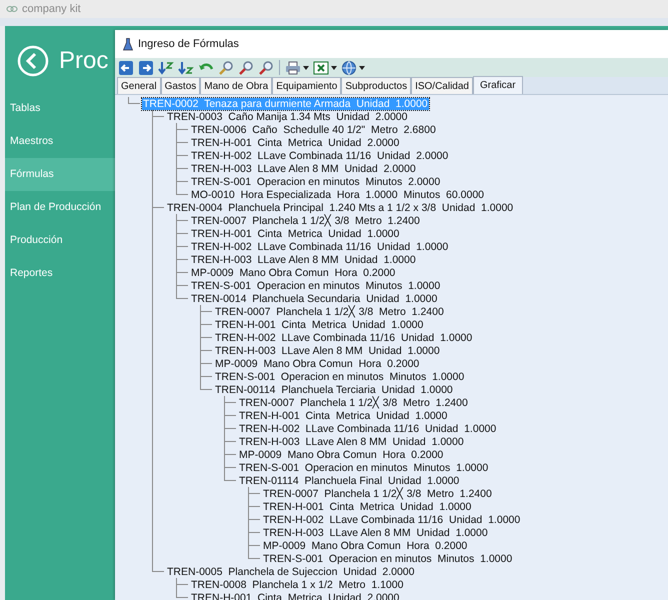 The height and width of the screenshot is (600, 668). I want to click on tree-item: MO-0010 Hora Especializada Hora 1.0000 Minutos 60.0000, so click(338, 194).